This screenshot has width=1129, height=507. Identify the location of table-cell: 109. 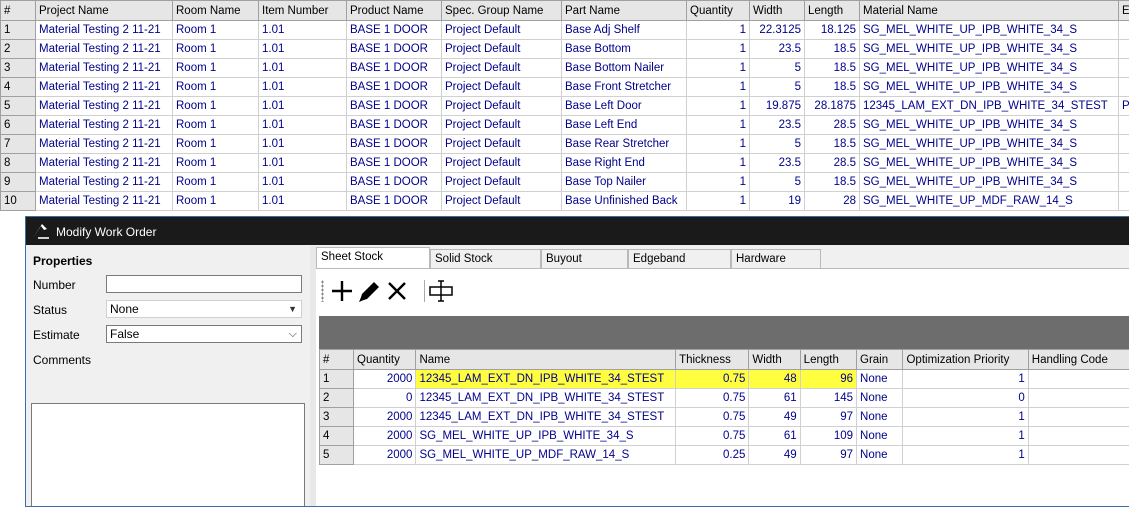
(828, 436).